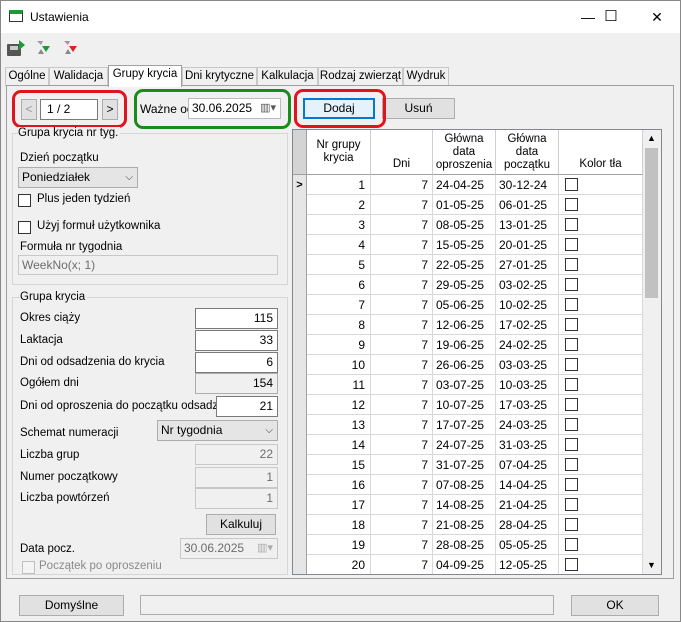  What do you see at coordinates (527, 245) in the screenshot?
I see `cell-start-date: 20-01-25` at bounding box center [527, 245].